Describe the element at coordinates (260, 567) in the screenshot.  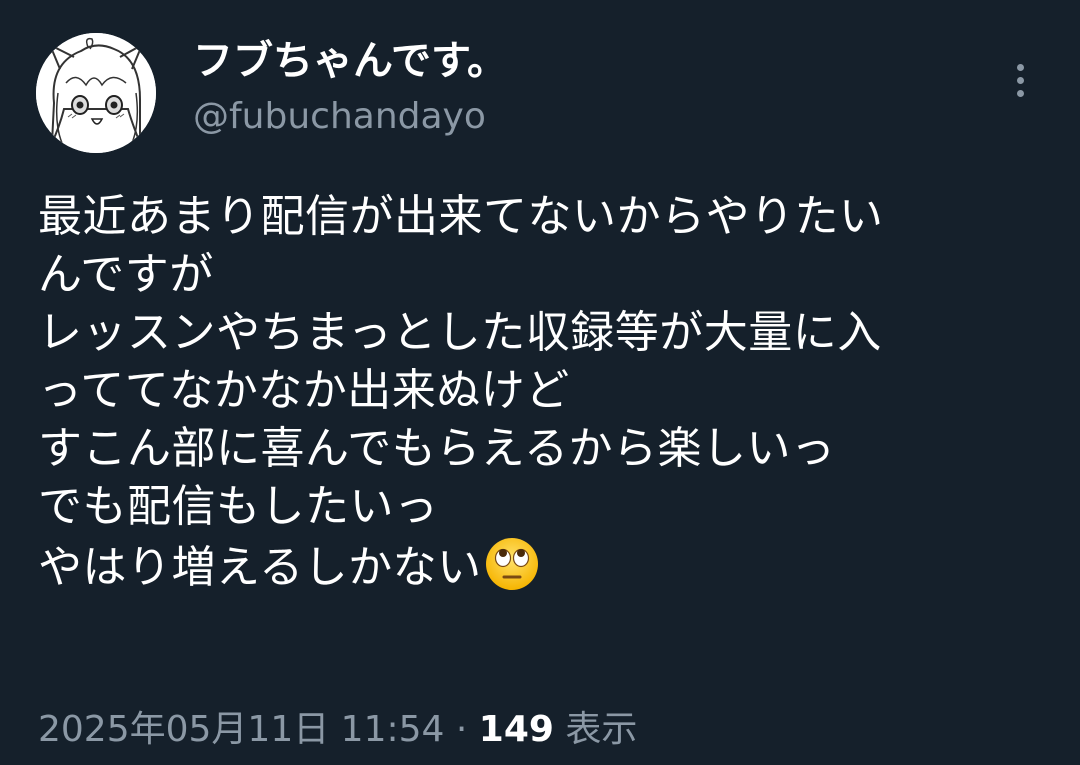
I see `tweet-text-line: やはり増えるしかない` at that location.